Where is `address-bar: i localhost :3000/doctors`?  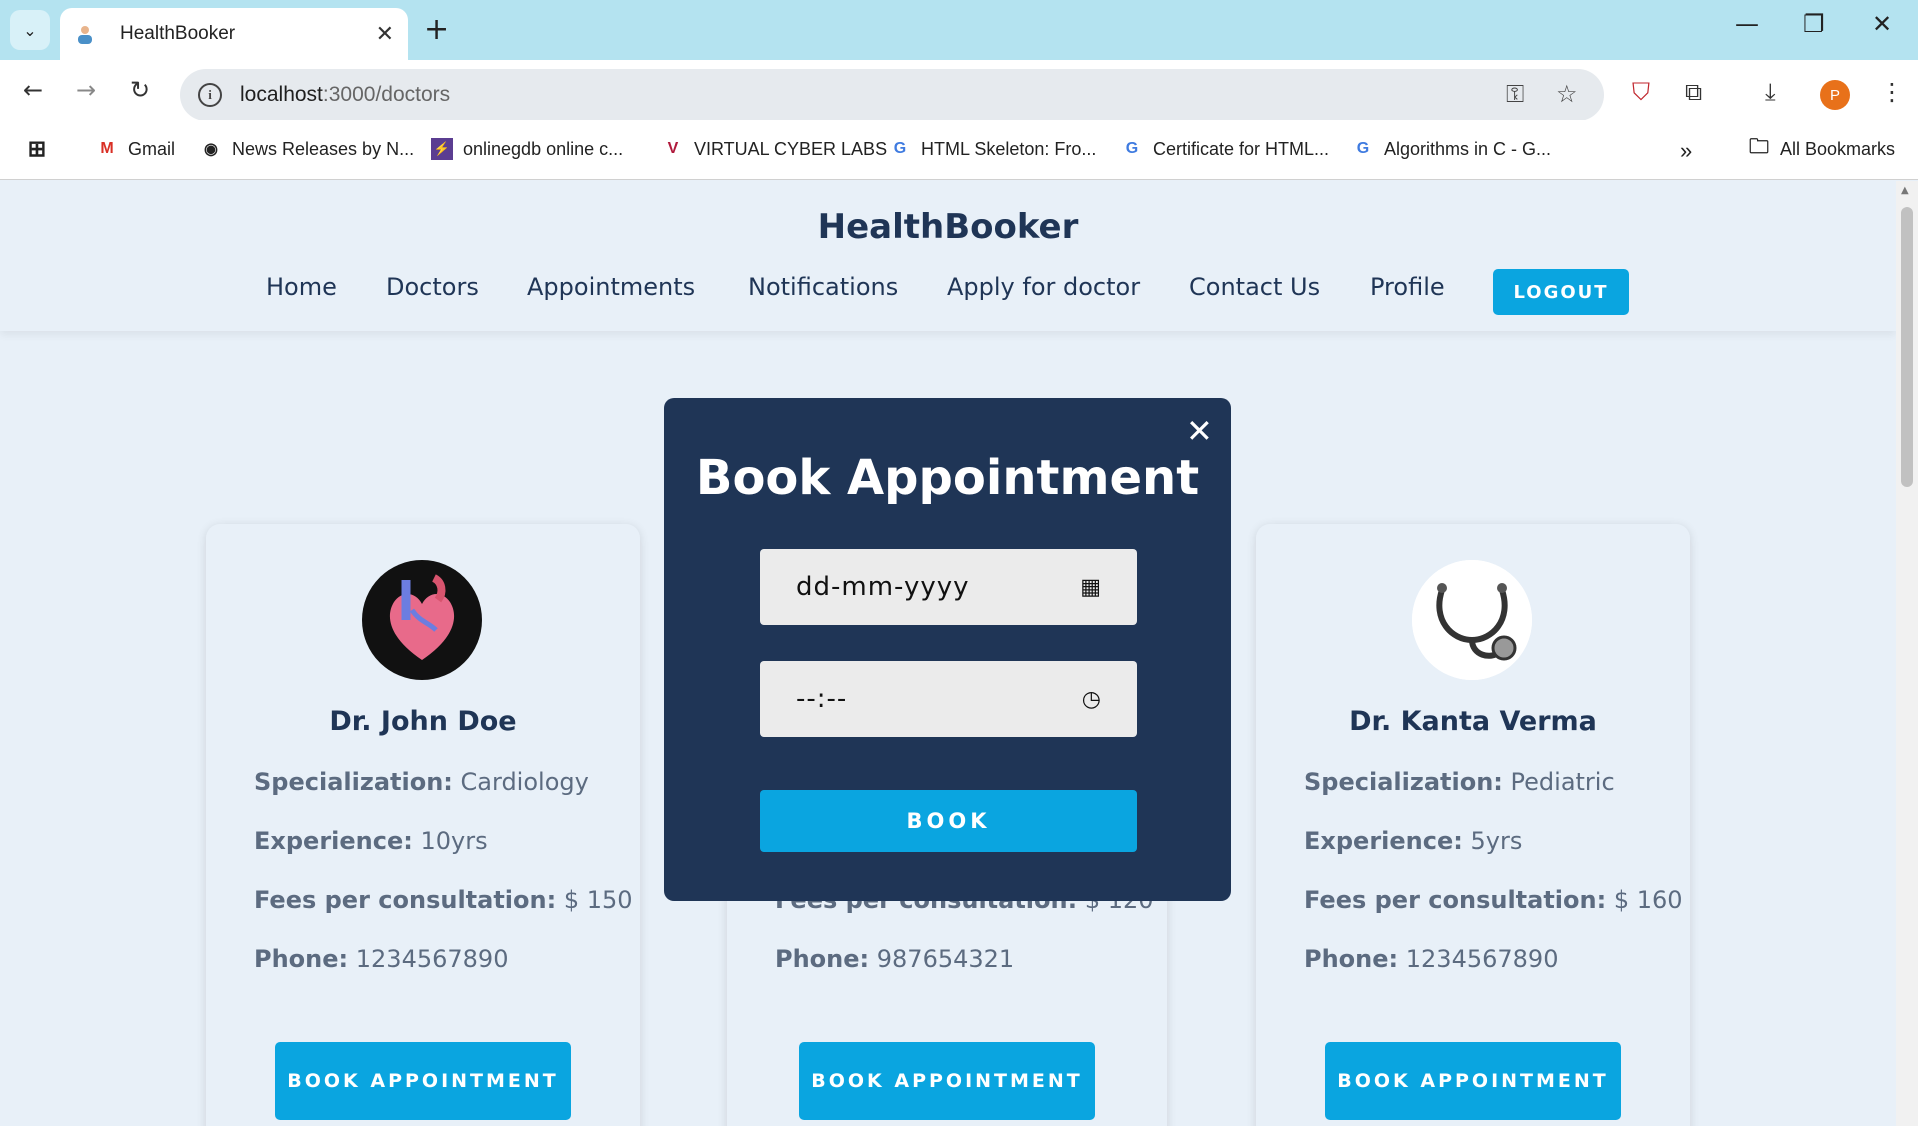
address-bar: i localhost :3000/doctors is located at coordinates (892, 95).